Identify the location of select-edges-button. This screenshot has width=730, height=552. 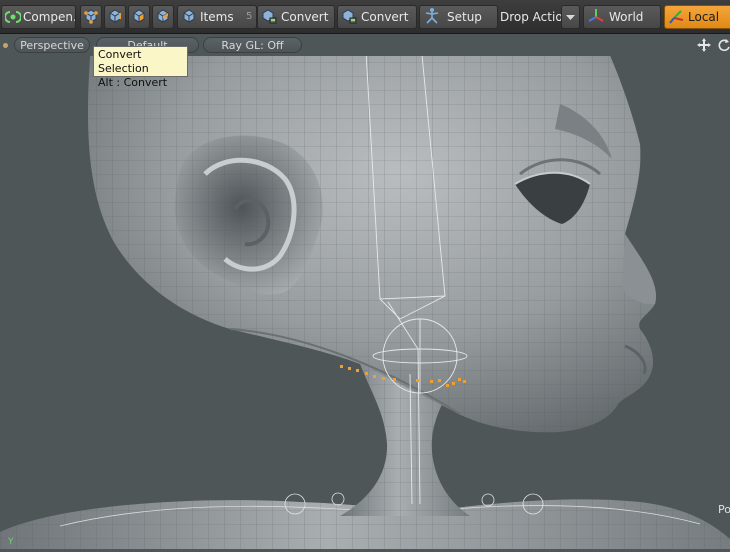
(115, 17).